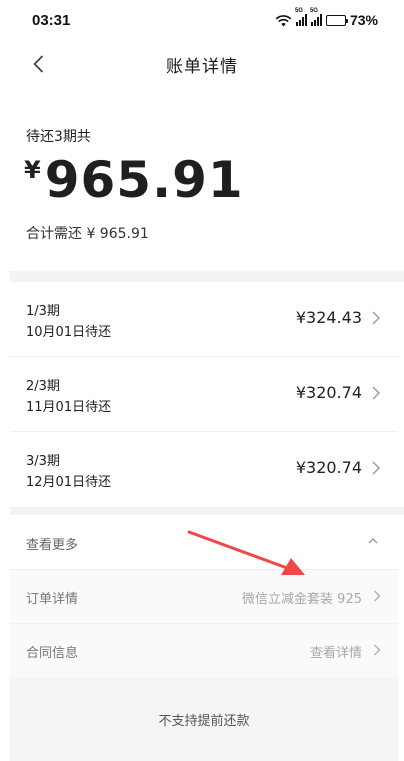 The image size is (404, 761). I want to click on notice-text: 不支持提前还款, so click(204, 721).